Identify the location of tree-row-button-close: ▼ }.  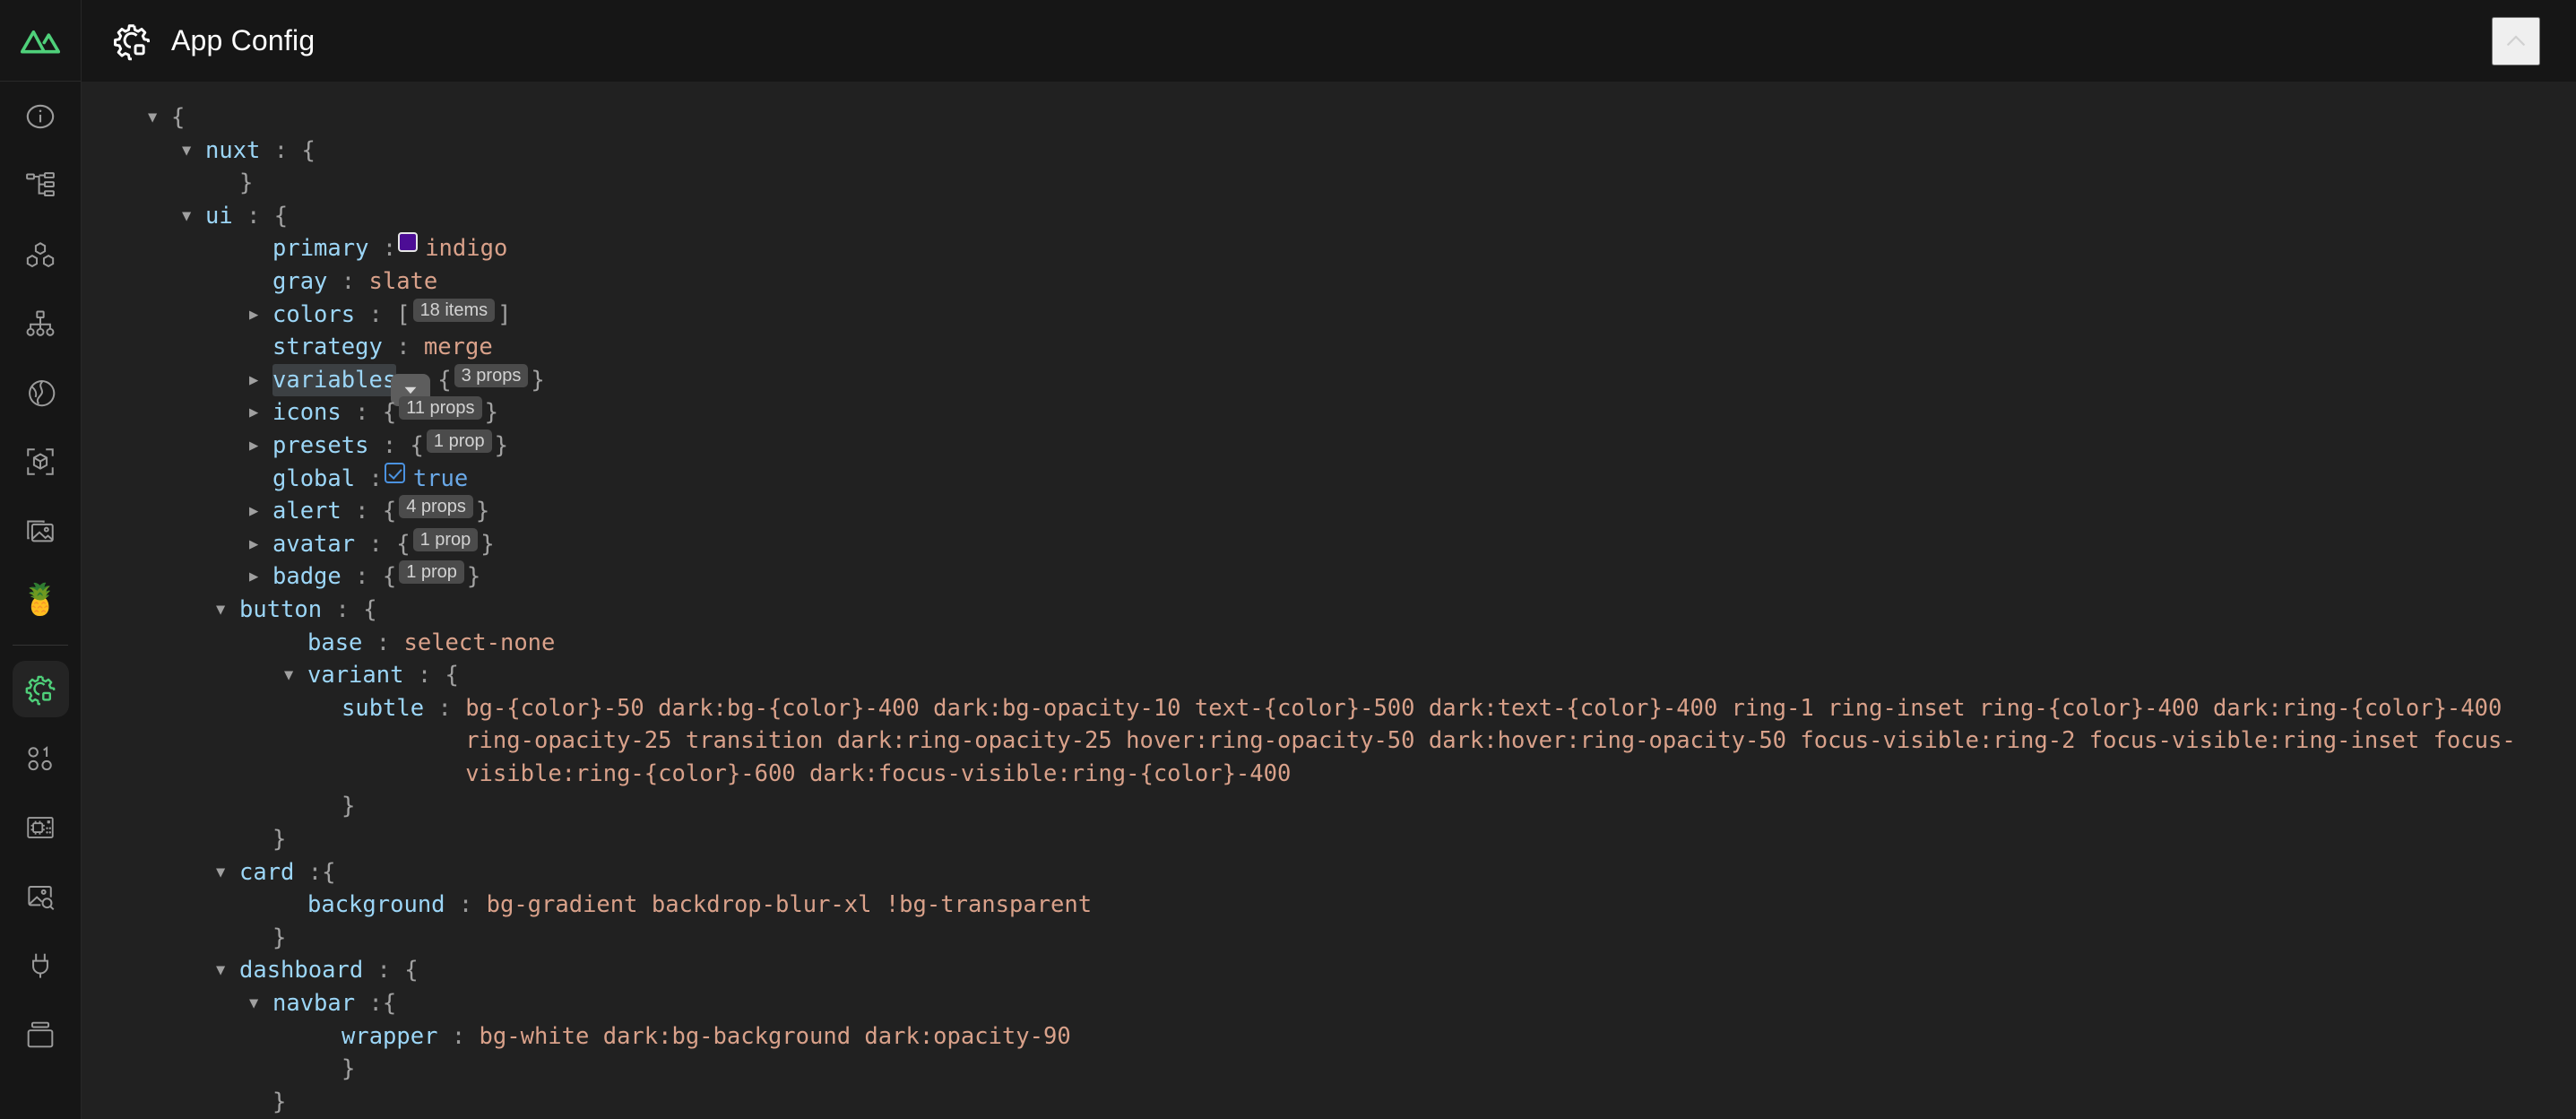
(1329, 840).